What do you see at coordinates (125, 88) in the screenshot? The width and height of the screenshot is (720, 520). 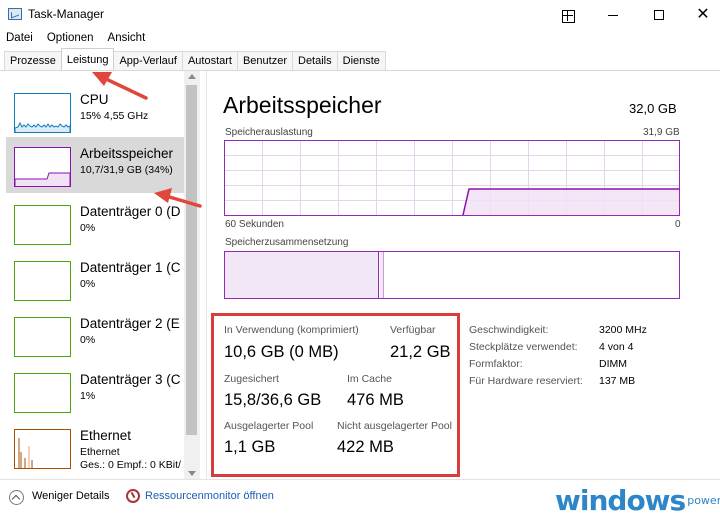 I see `arrow-to-tab` at bounding box center [125, 88].